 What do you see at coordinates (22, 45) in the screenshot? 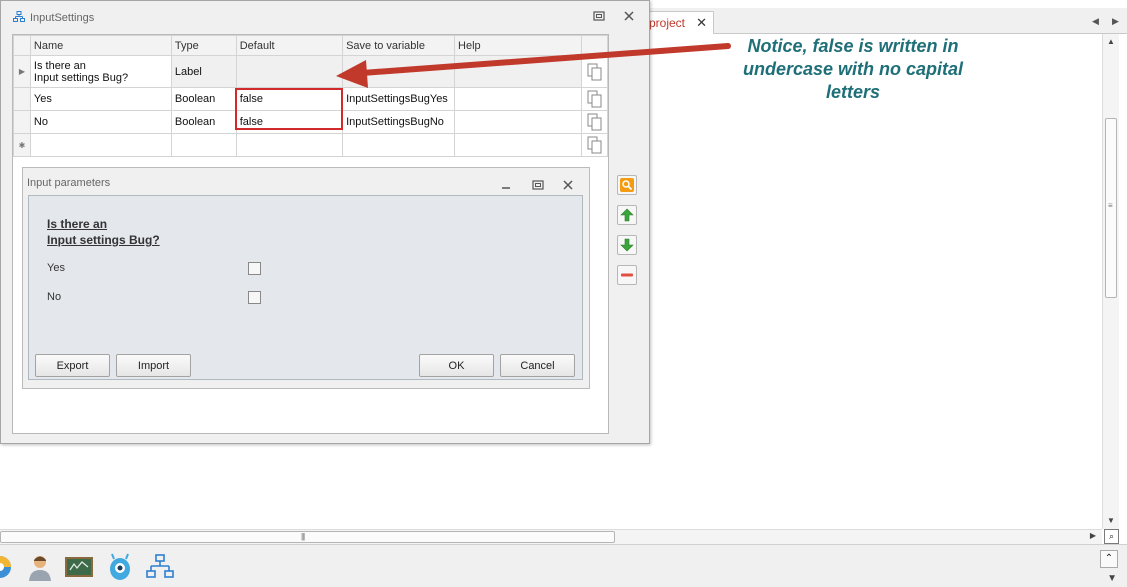
I see `row-indicator-header` at bounding box center [22, 45].